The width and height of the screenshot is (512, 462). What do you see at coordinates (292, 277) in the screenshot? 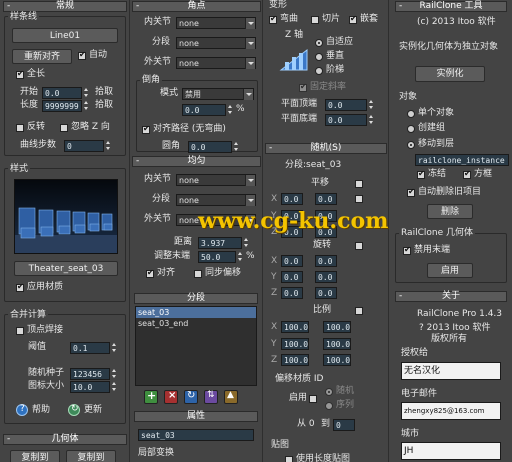
I see `rotate-y-min: 0.0` at bounding box center [292, 277].